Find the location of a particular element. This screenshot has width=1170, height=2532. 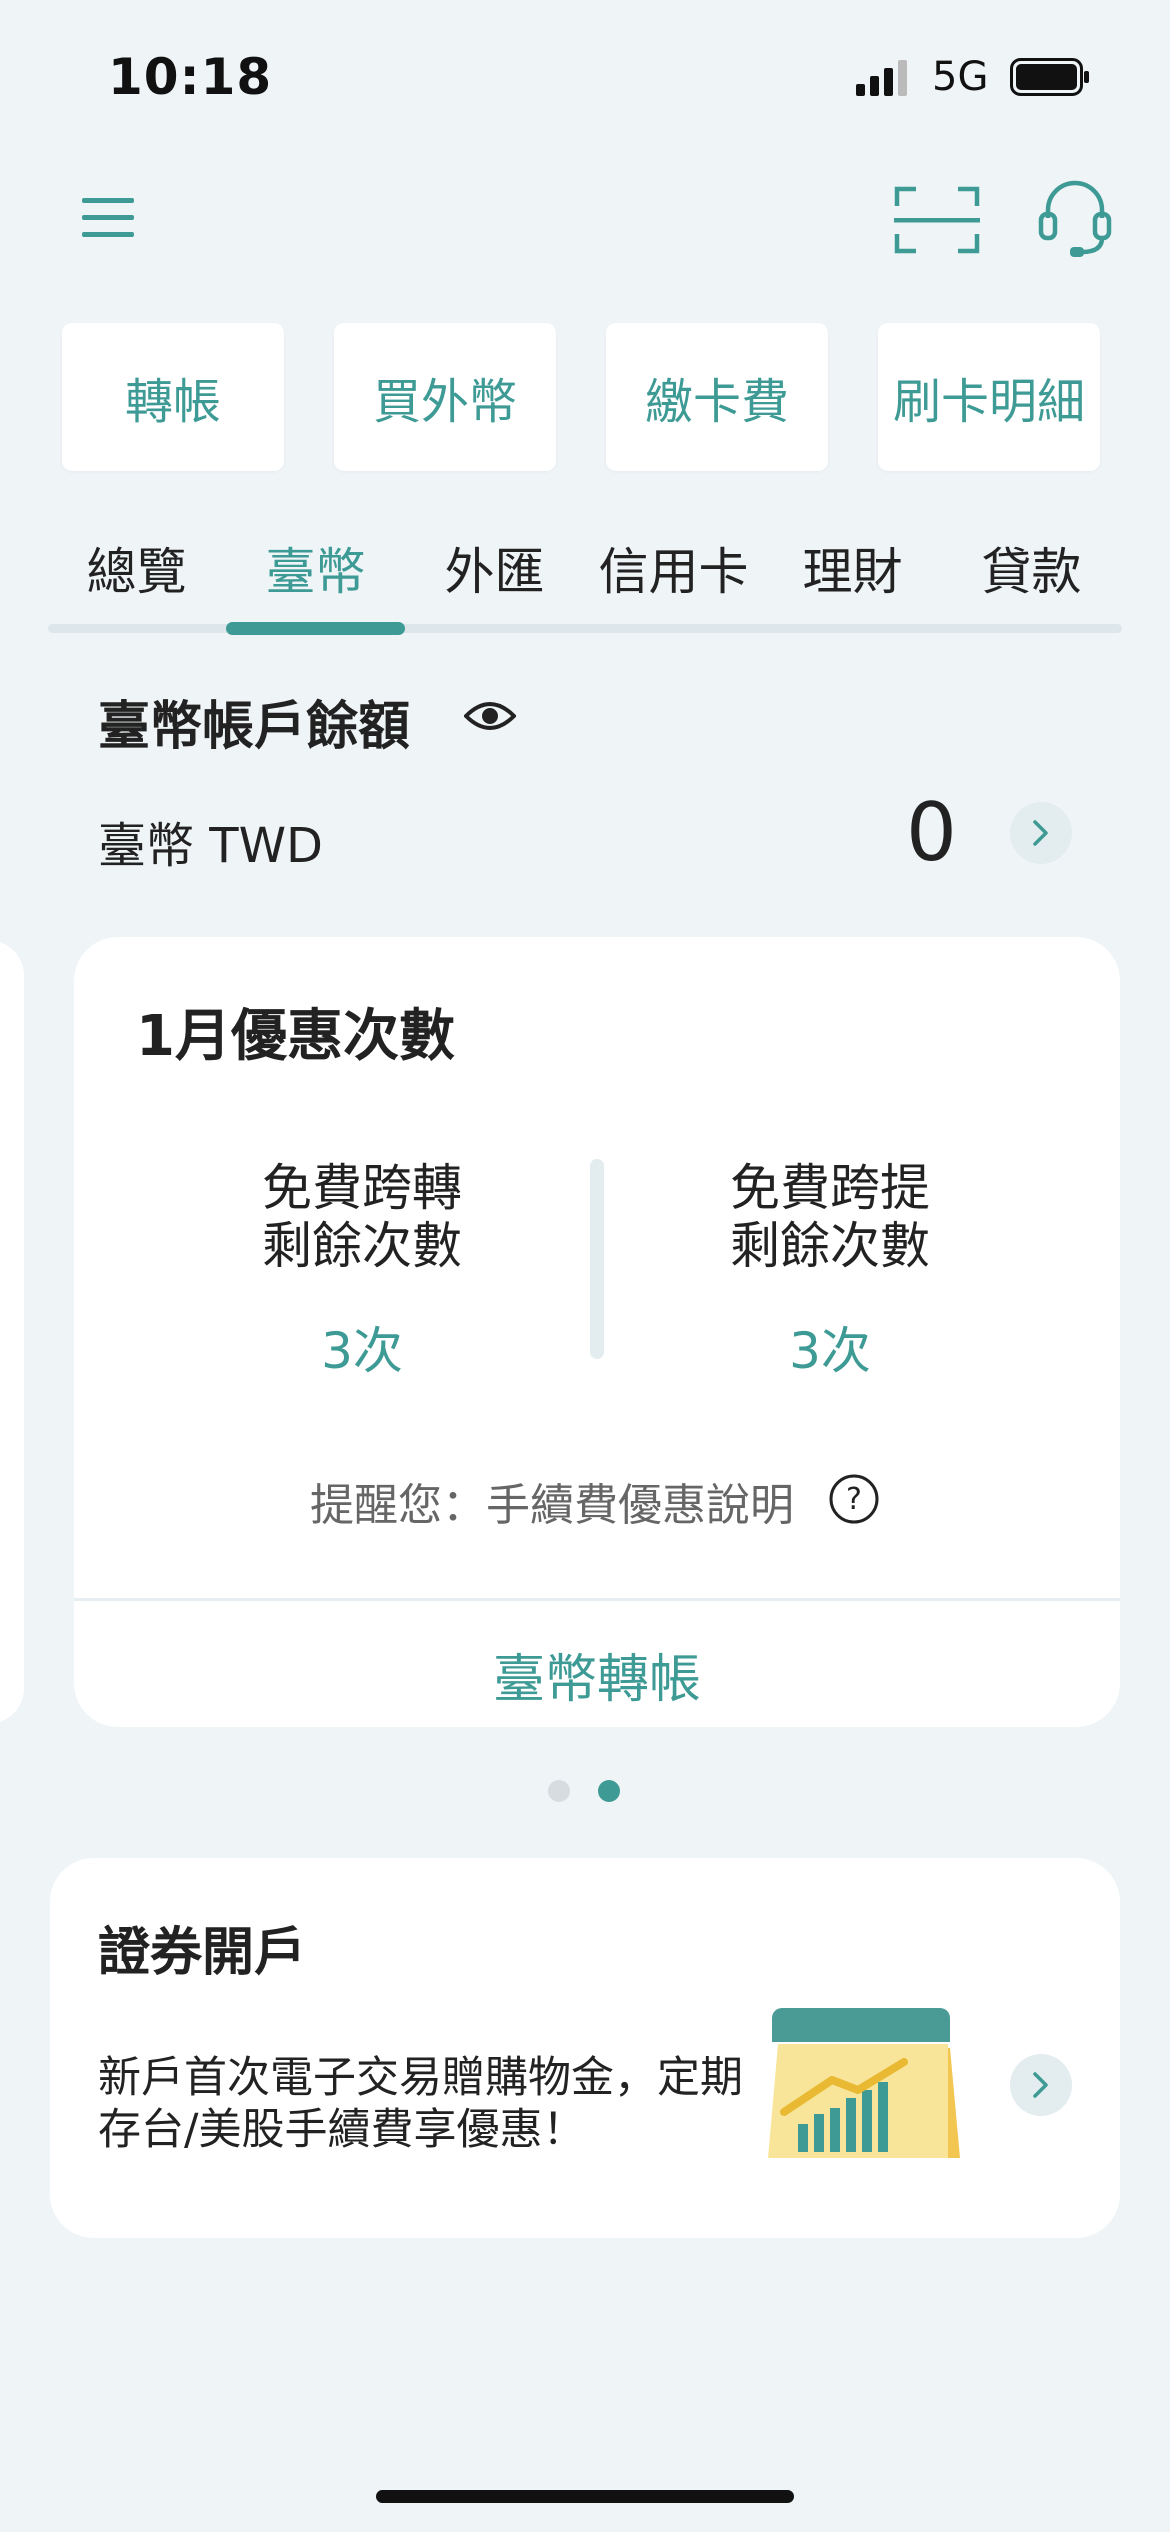

fee-reminder-text: 提醒您：手續費優惠說明 is located at coordinates (552, 1501).